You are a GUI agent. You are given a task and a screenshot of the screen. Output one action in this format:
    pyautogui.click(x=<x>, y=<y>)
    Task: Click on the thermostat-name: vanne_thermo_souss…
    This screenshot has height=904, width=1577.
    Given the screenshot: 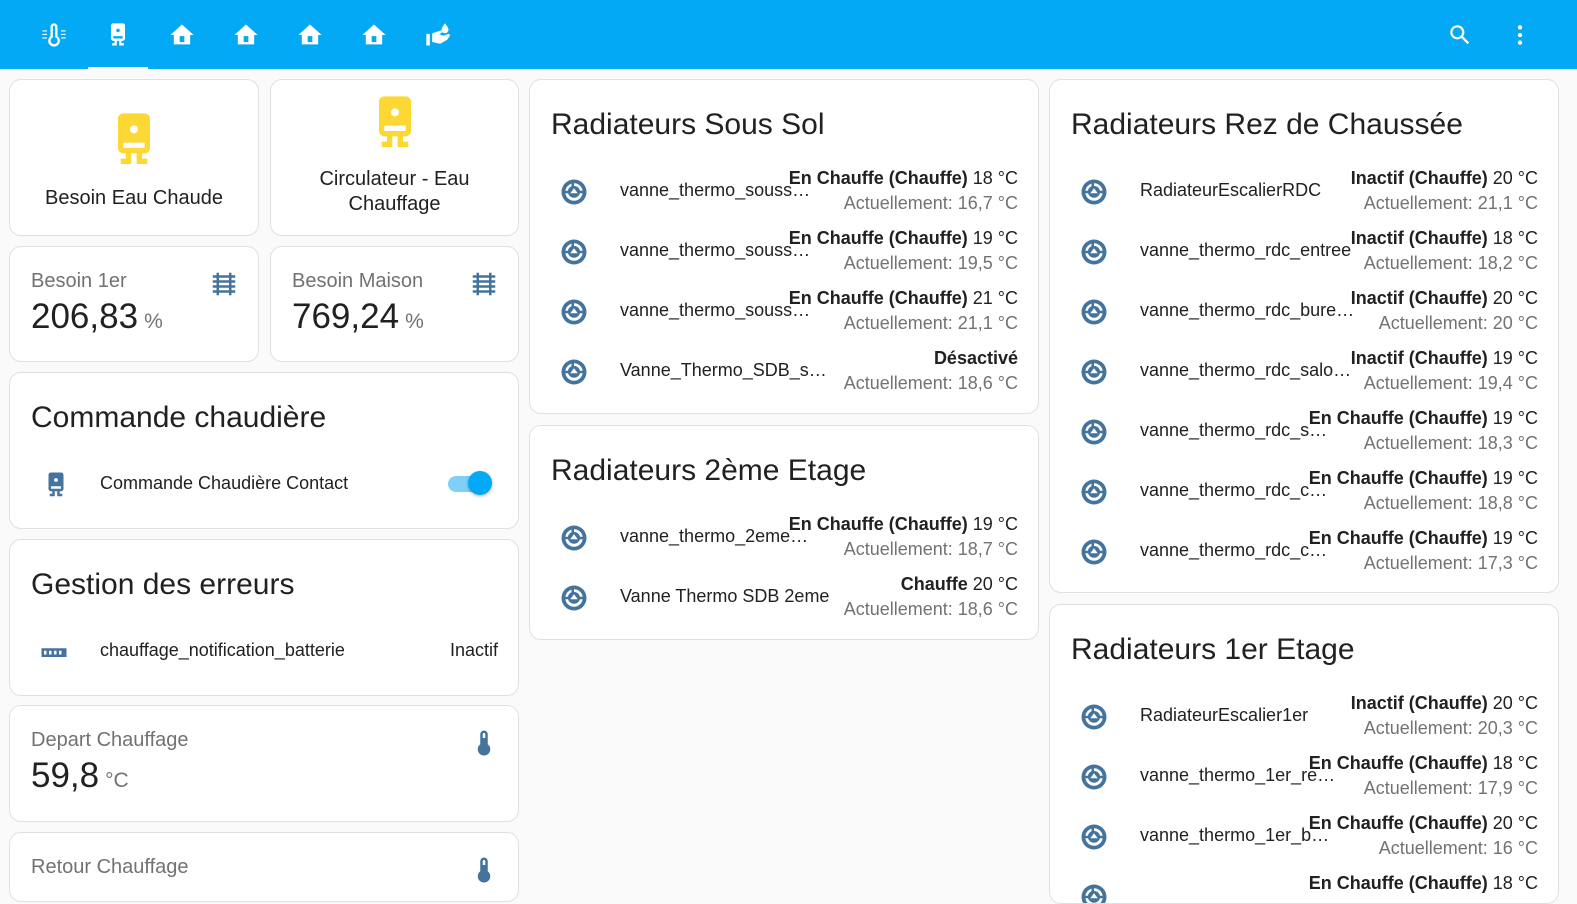 What is the action you would take?
    pyautogui.click(x=715, y=190)
    